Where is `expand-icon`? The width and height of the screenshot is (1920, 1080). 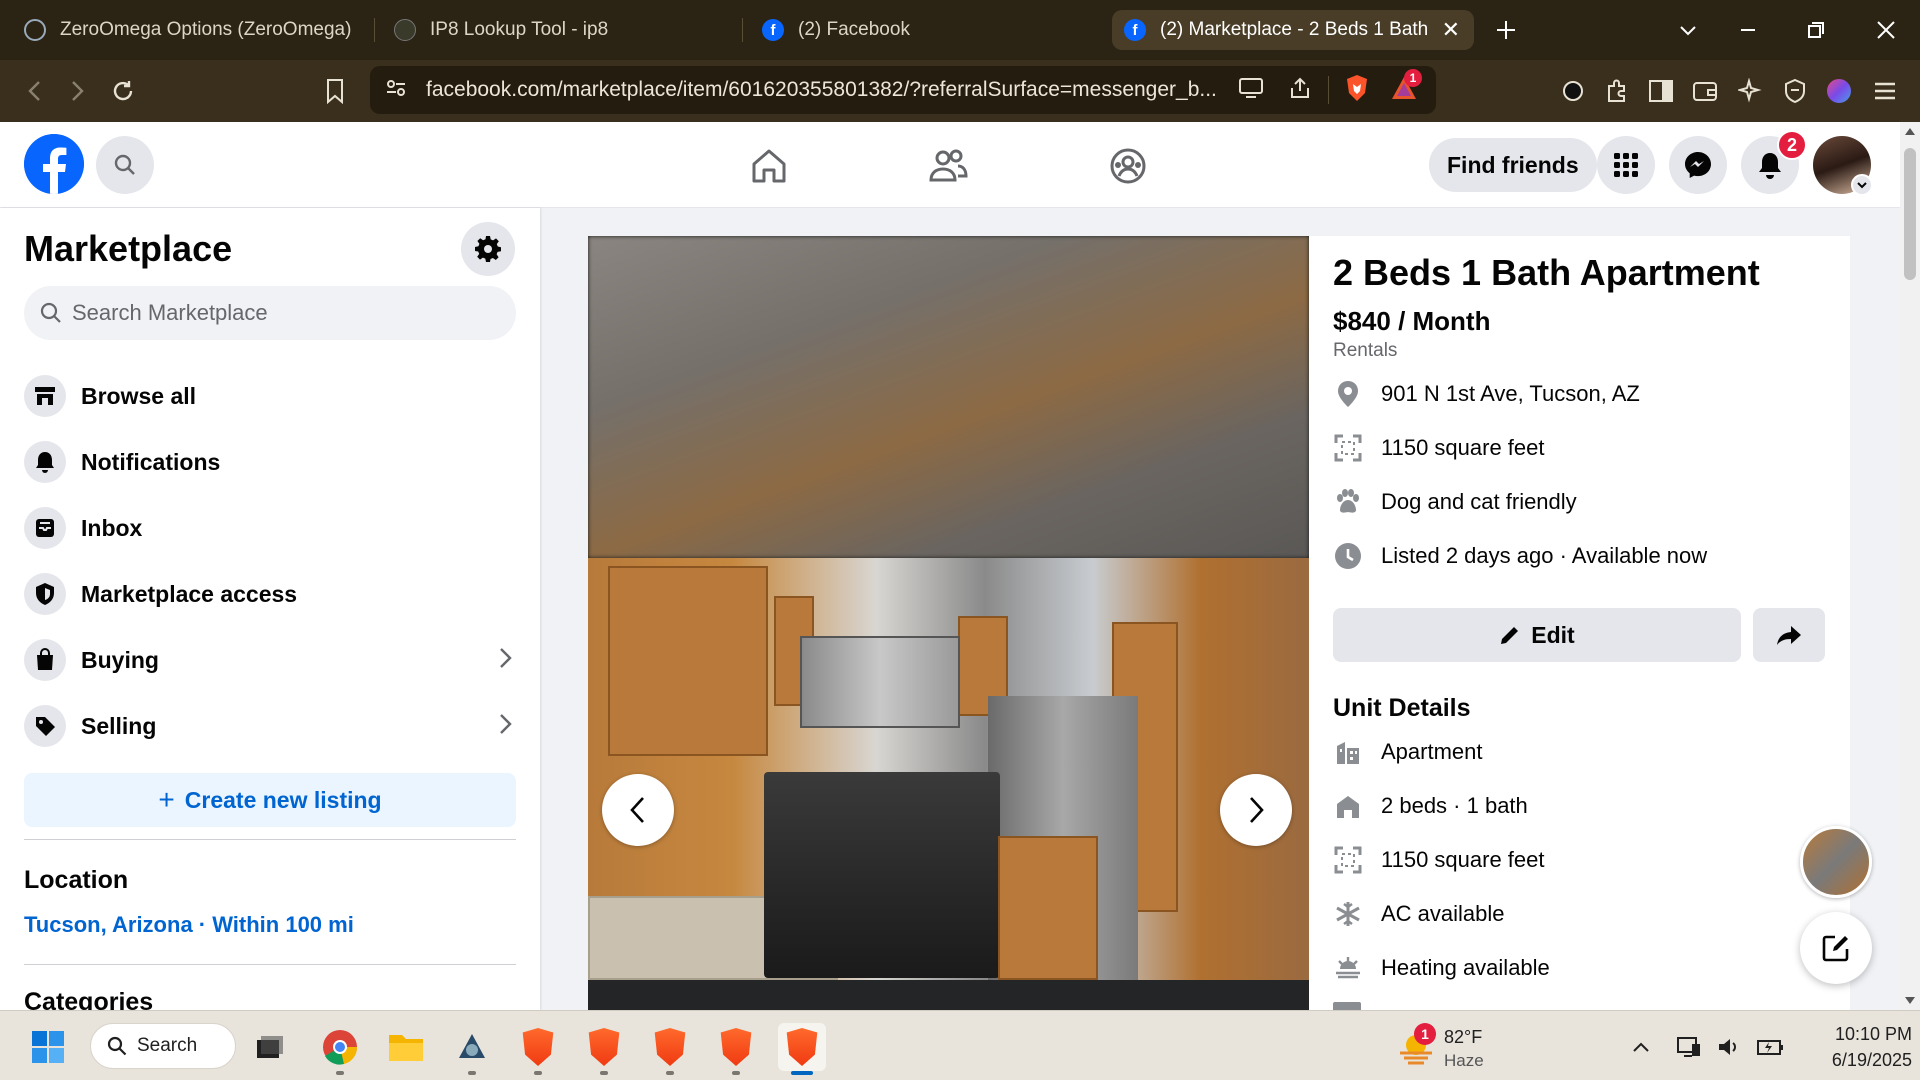 expand-icon is located at coordinates (1348, 448).